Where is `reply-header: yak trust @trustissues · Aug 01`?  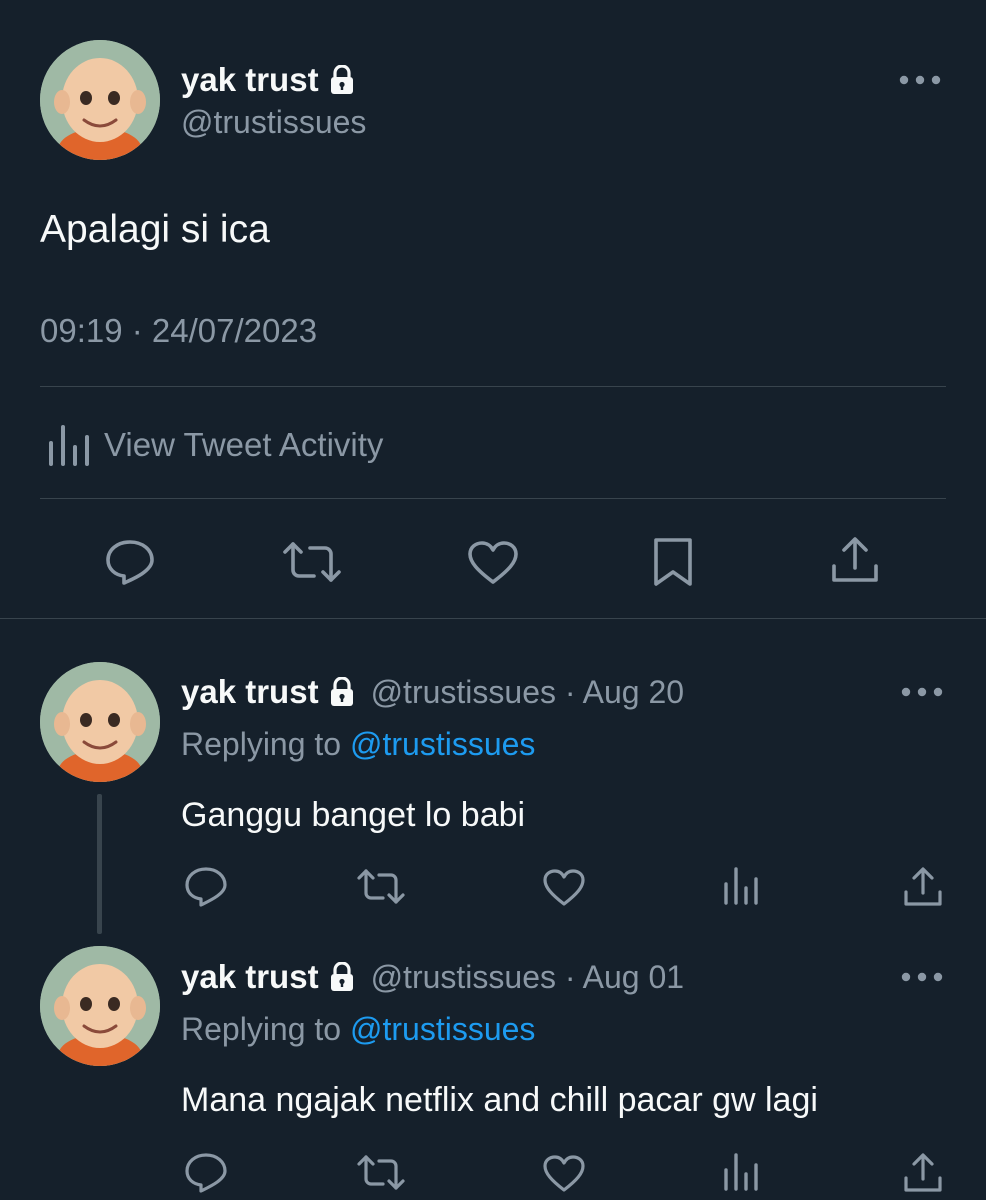 reply-header: yak trust @trustissues · Aug 01 is located at coordinates (432, 977).